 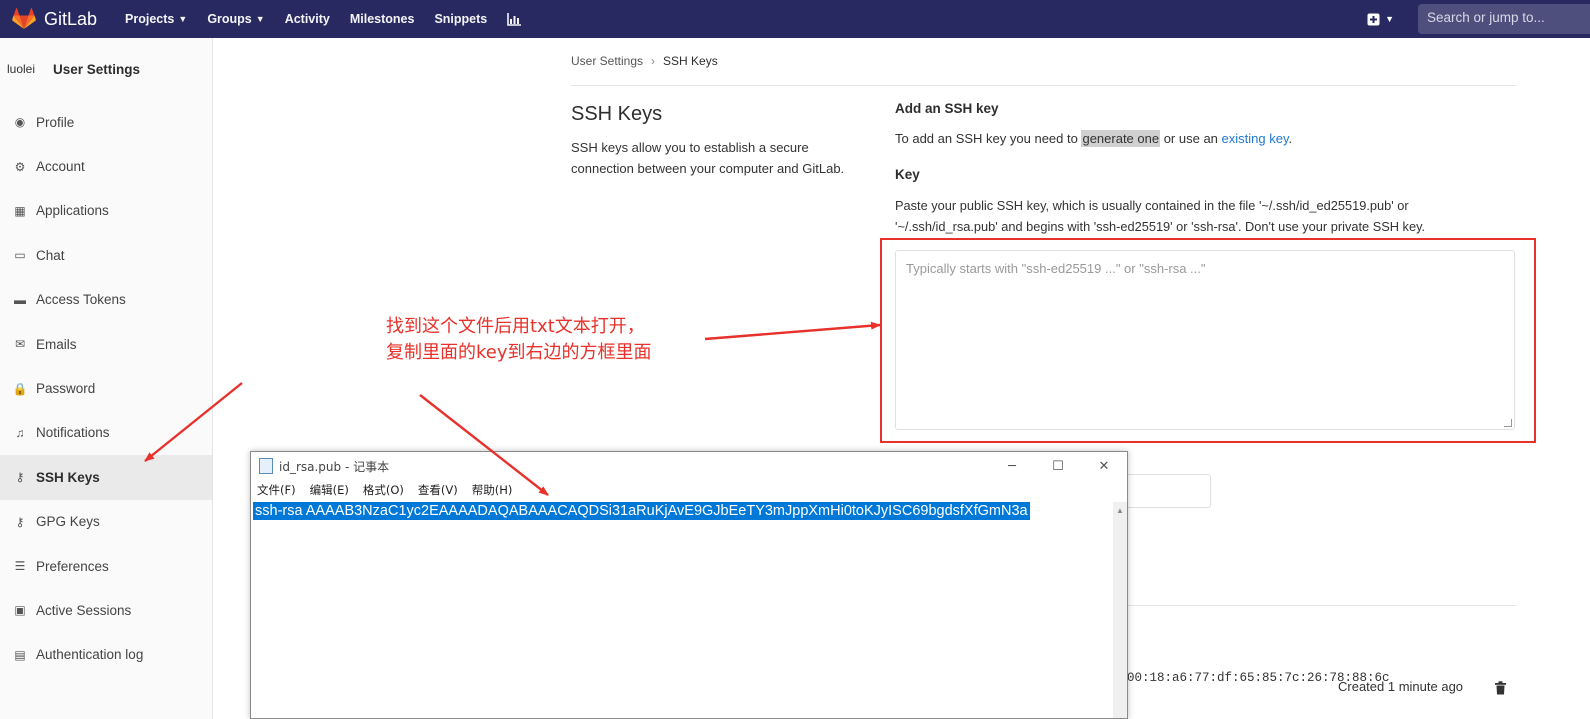 I want to click on notepad-file-icon, so click(x=266, y=466).